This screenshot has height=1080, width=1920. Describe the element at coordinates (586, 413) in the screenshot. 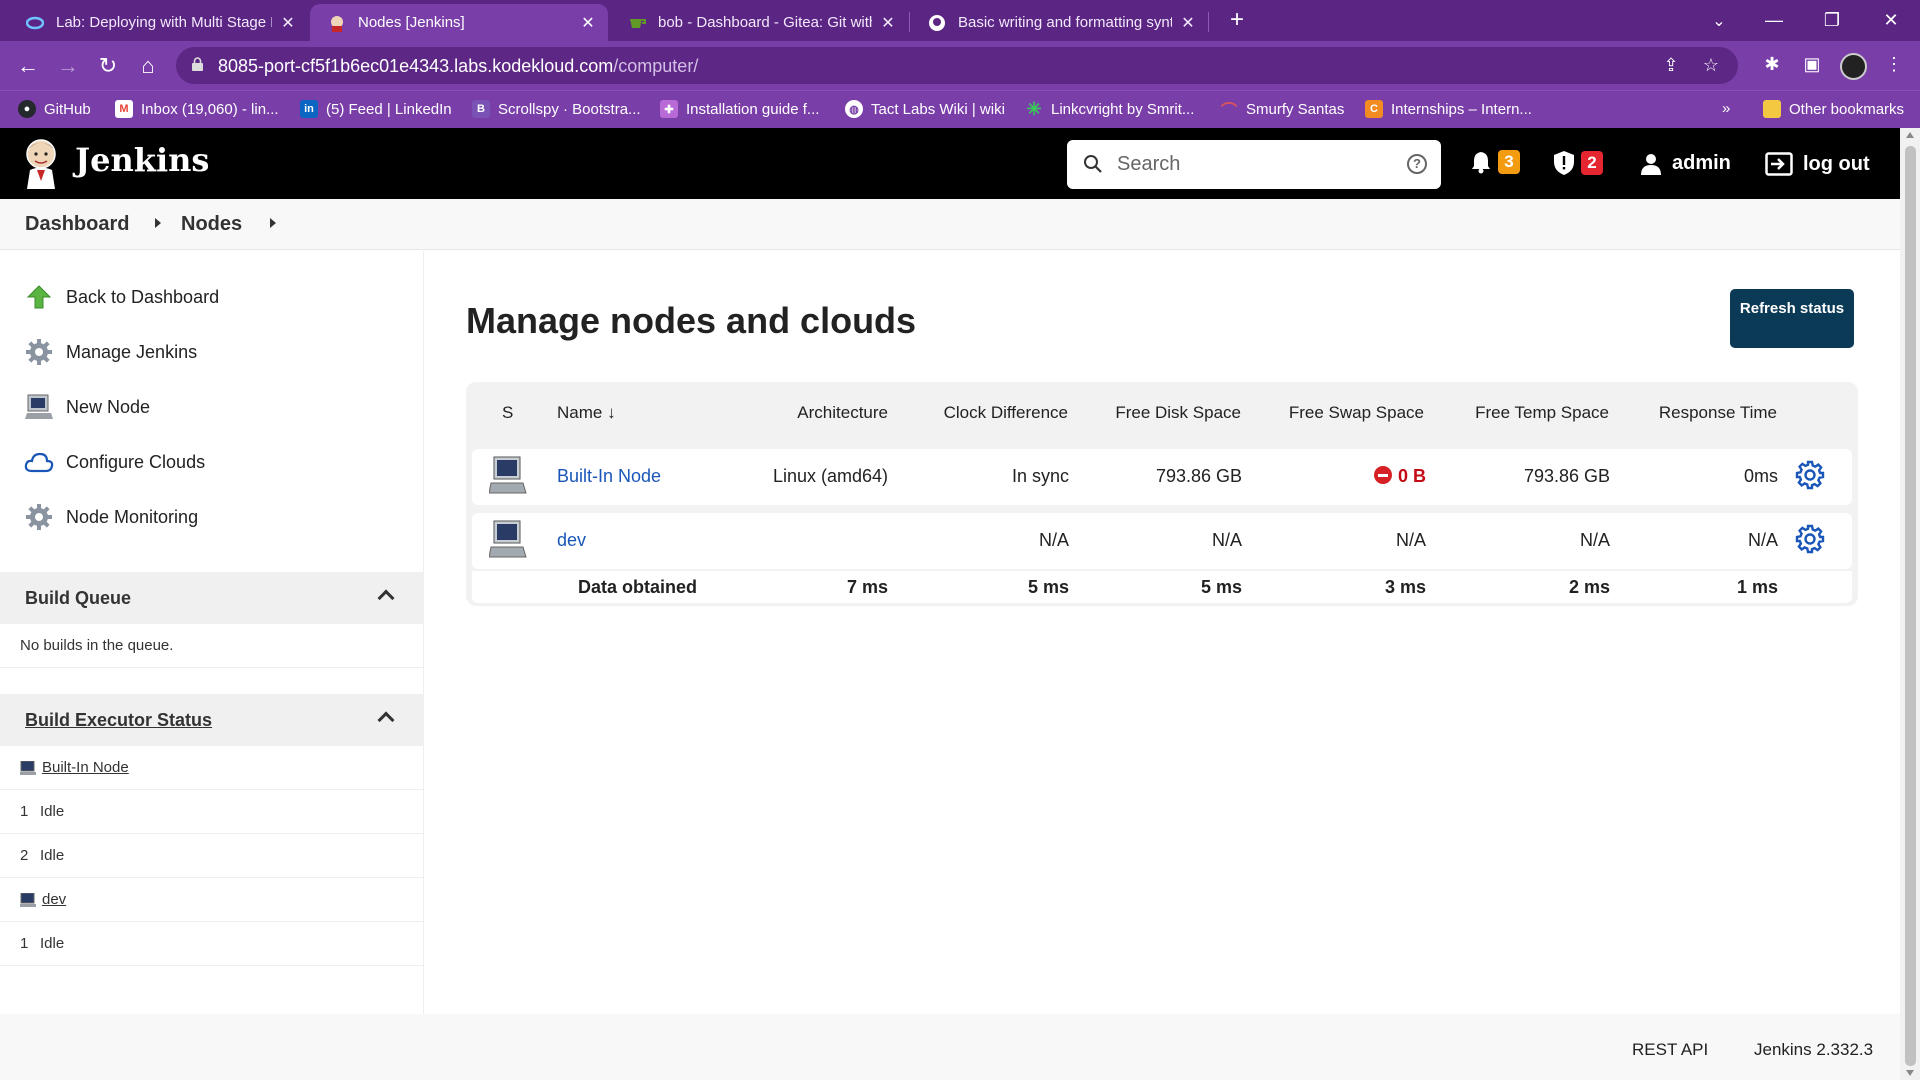

I see `column-header-name: Name ↓` at that location.